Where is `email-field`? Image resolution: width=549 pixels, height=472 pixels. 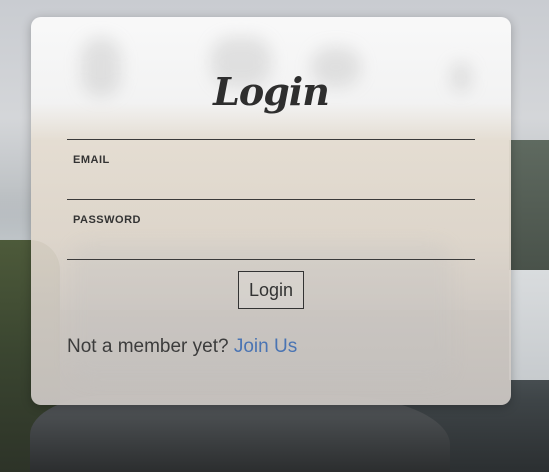 email-field is located at coordinates (271, 185).